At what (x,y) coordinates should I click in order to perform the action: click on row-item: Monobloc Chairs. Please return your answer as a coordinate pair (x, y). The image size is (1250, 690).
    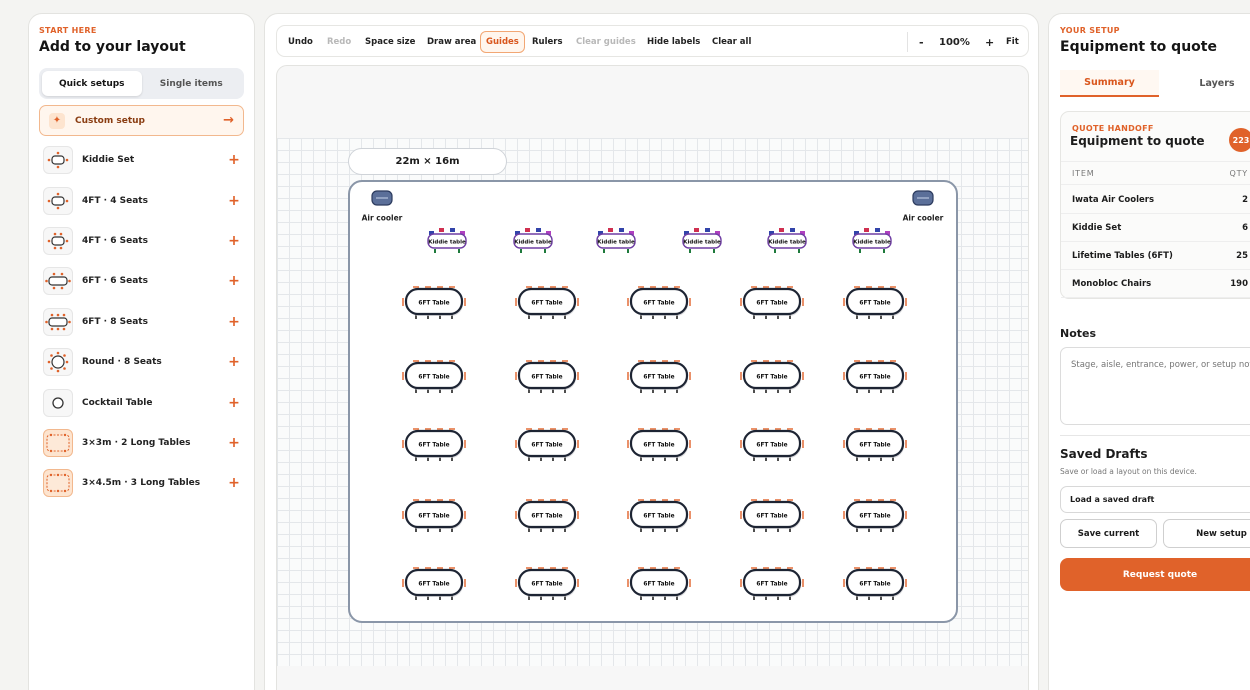
    Looking at the image, I should click on (1112, 284).